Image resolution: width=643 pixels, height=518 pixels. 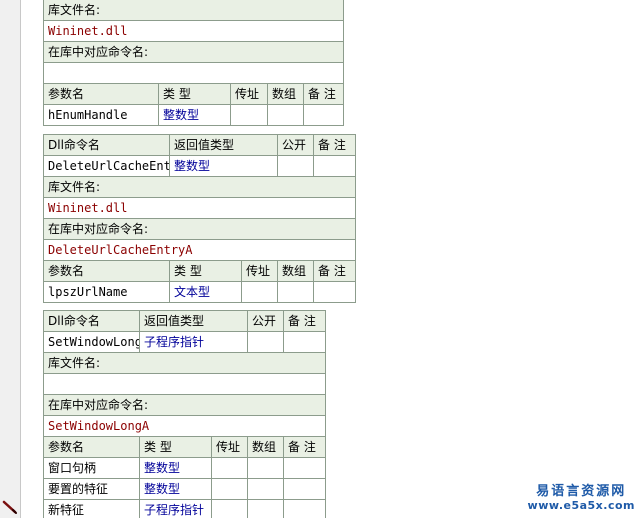 I want to click on param-name: lpszUrlName, so click(x=106, y=292).